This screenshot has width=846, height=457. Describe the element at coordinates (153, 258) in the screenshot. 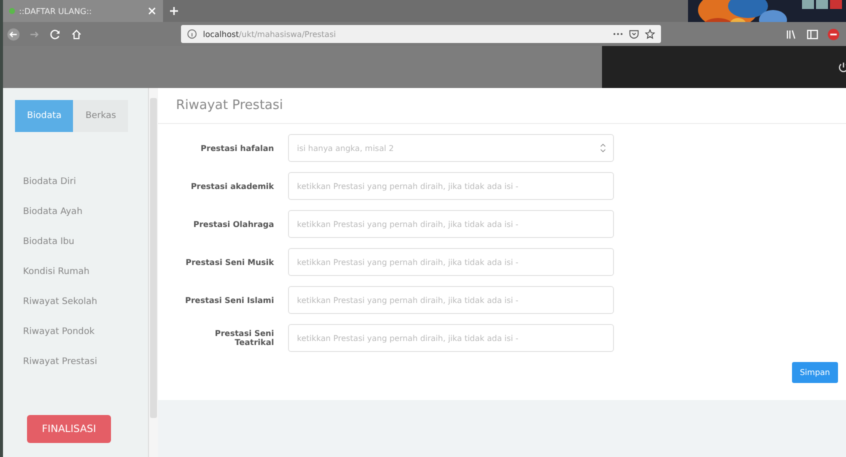

I see `scrollbar-thumb` at that location.